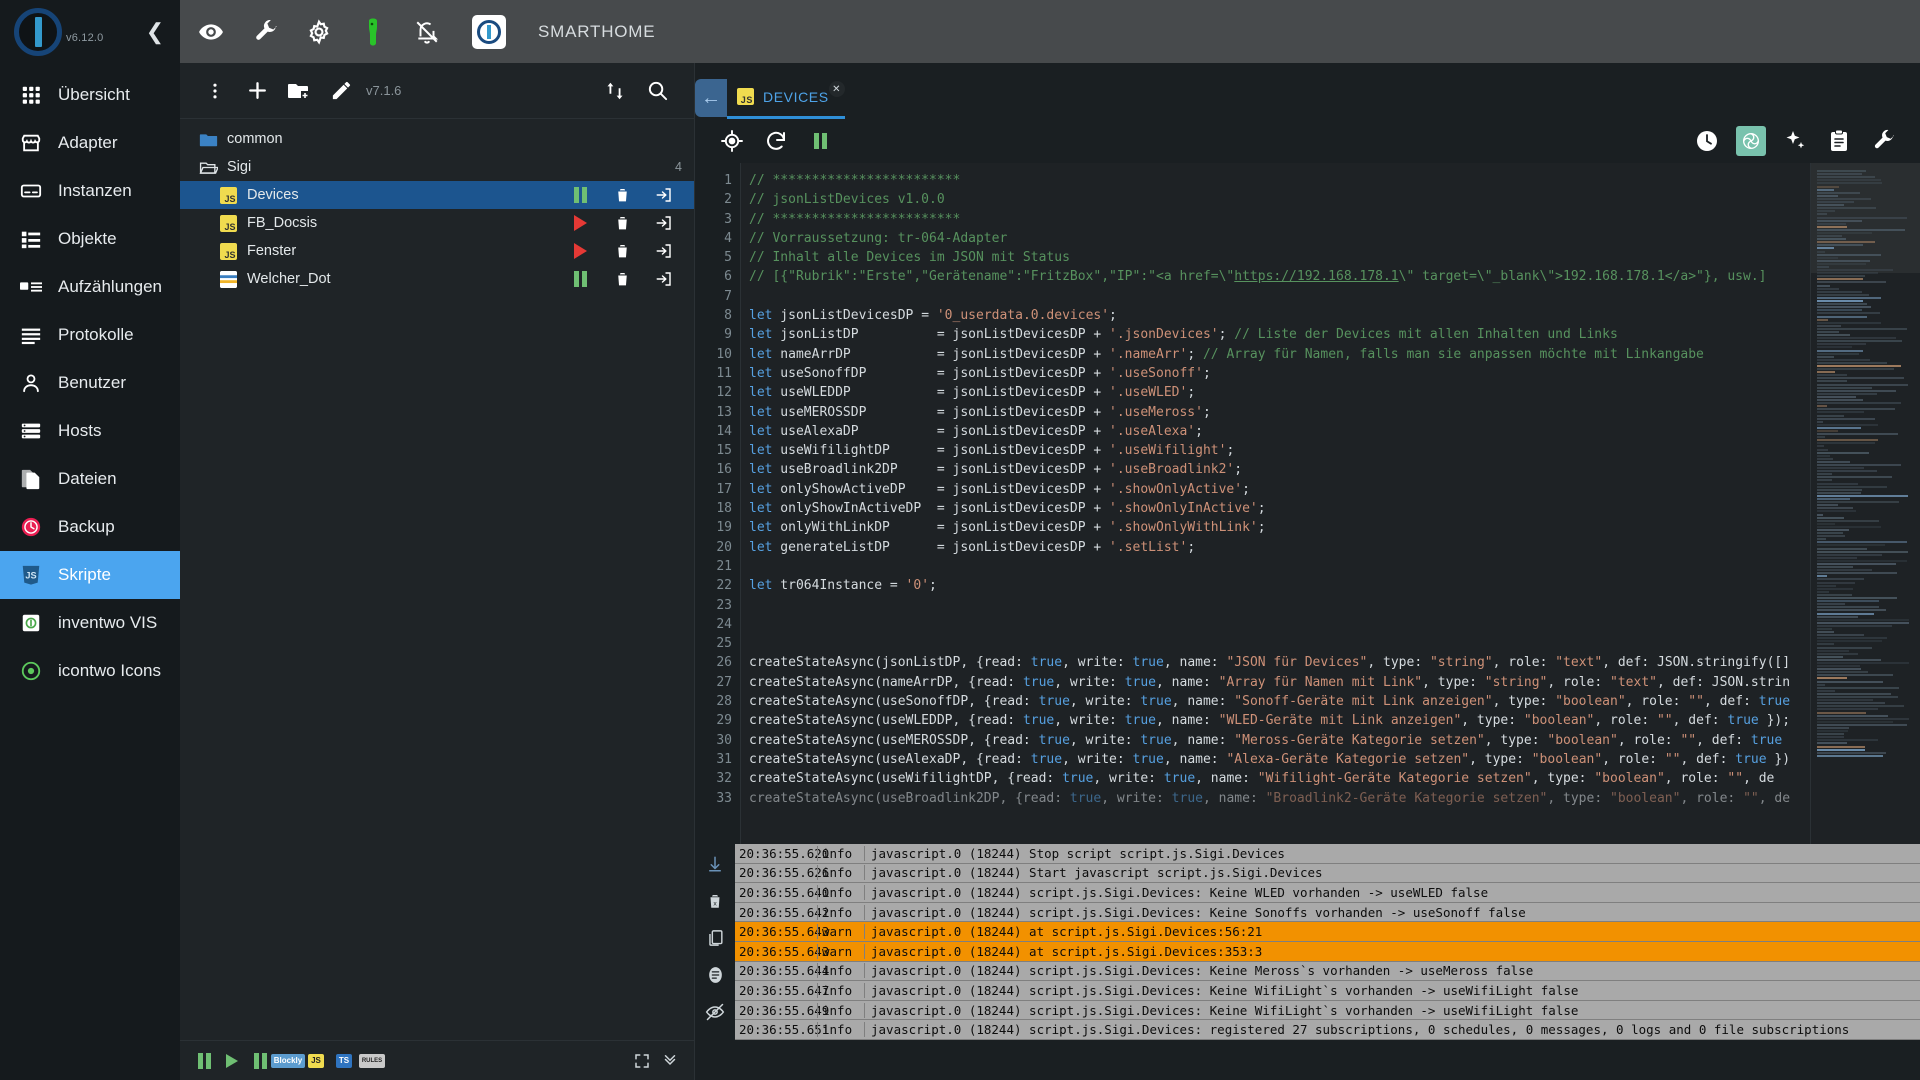 The width and height of the screenshot is (1920, 1080). What do you see at coordinates (642, 1061) in the screenshot?
I see `expand-all-icon` at bounding box center [642, 1061].